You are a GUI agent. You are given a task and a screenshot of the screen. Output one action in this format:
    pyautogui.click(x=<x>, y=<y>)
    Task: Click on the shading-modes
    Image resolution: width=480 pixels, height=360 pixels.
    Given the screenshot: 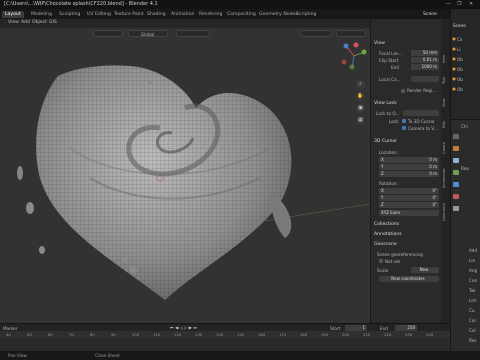 What is the action you would take?
    pyautogui.click(x=316, y=33)
    